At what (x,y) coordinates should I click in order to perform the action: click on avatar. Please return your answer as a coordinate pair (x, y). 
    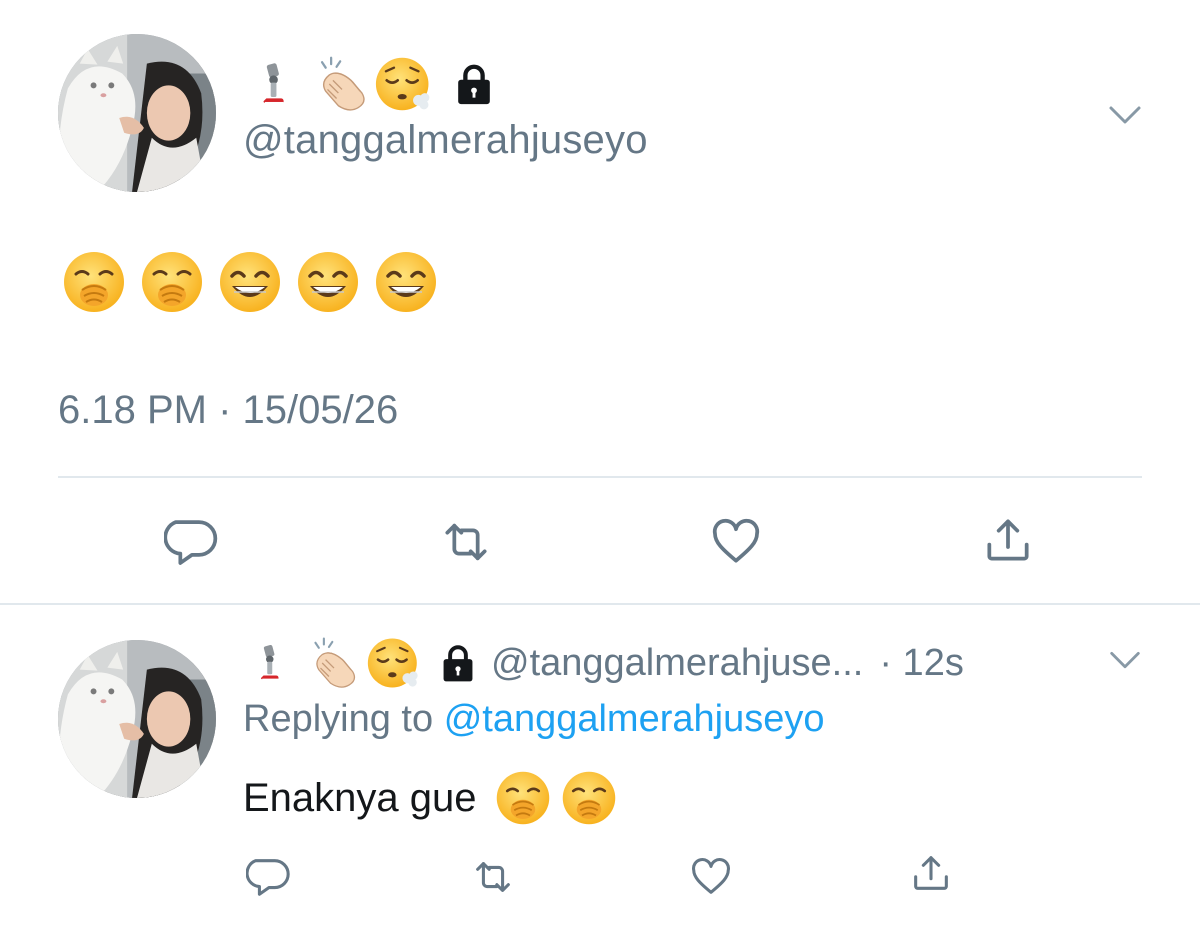
    Looking at the image, I should click on (137, 113).